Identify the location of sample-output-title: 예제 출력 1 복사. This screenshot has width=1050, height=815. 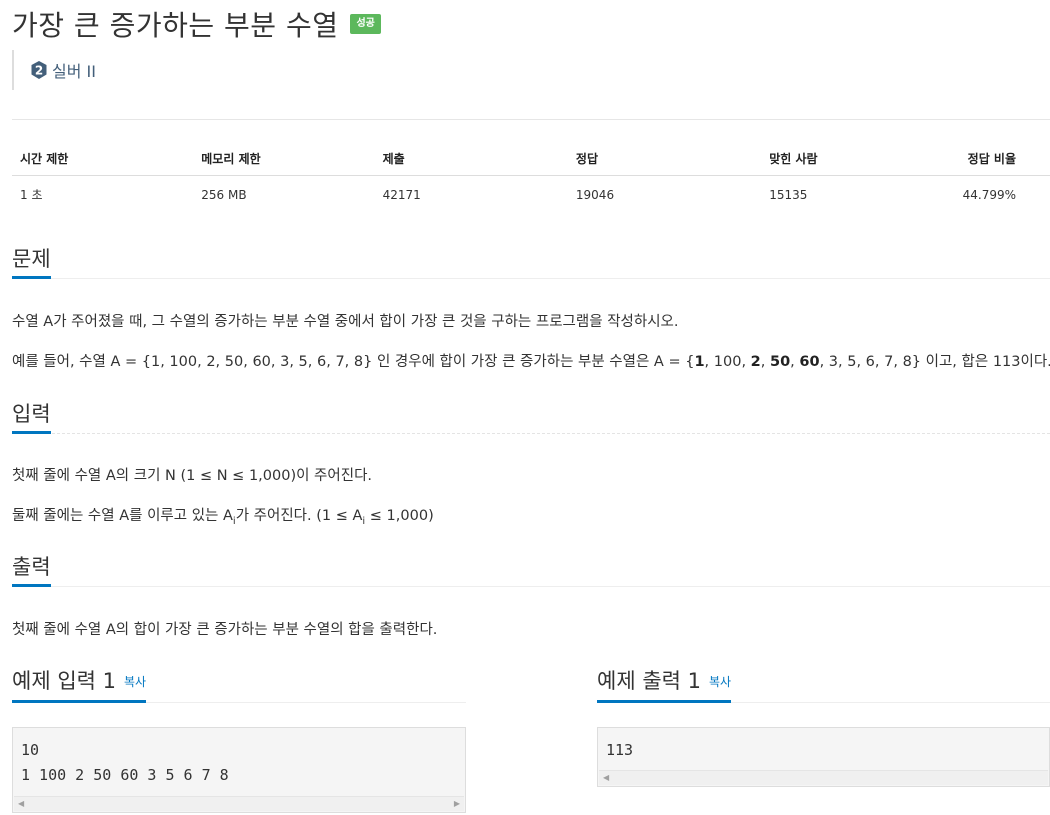
(664, 687).